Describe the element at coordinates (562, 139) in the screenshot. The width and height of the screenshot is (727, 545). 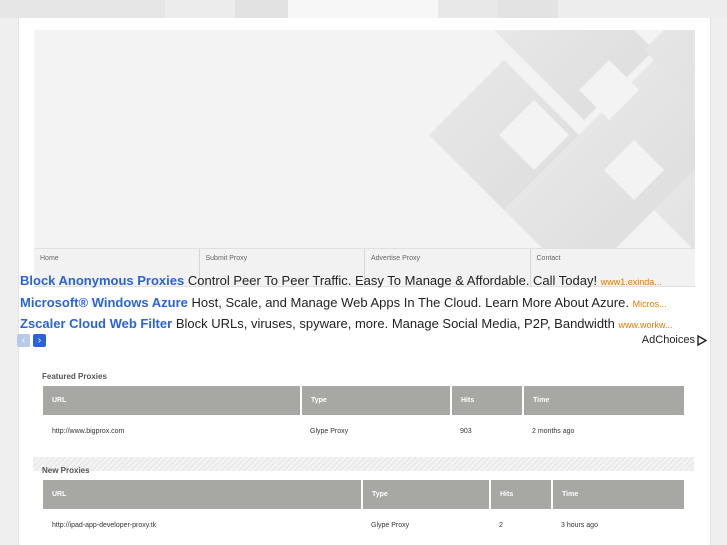
I see `diamond-pattern-graphic` at that location.